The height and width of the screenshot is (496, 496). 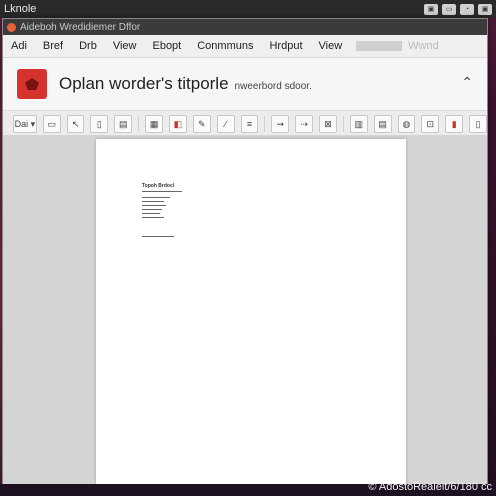 I want to click on window-title: Aideboh Wredidiemer Dffor, so click(x=80, y=27).